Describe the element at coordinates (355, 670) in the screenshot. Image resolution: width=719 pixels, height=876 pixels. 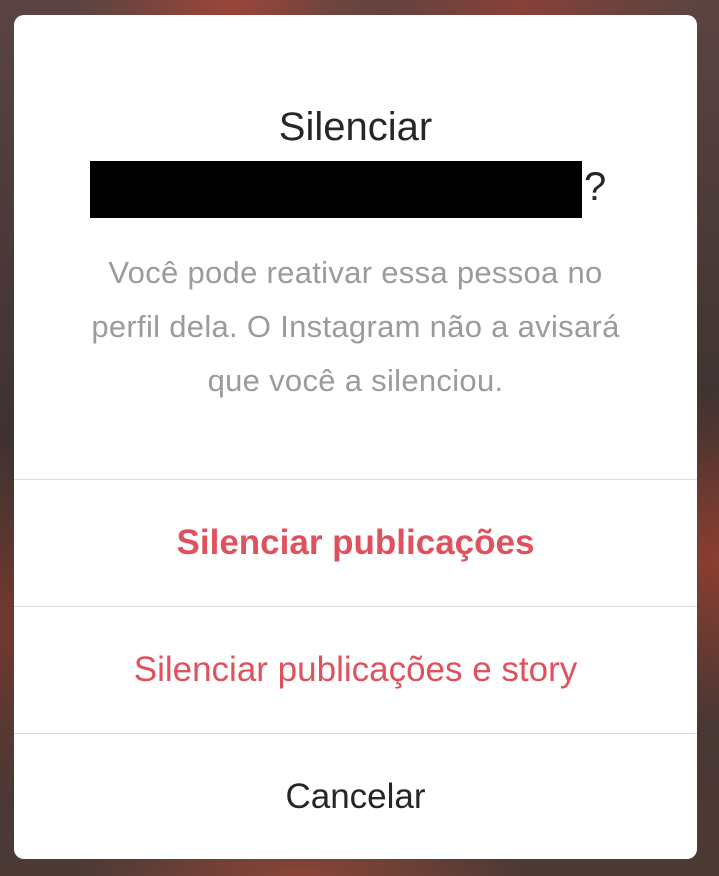
I see `mute-posts-and-story-button: Silenciar publicações e story` at that location.